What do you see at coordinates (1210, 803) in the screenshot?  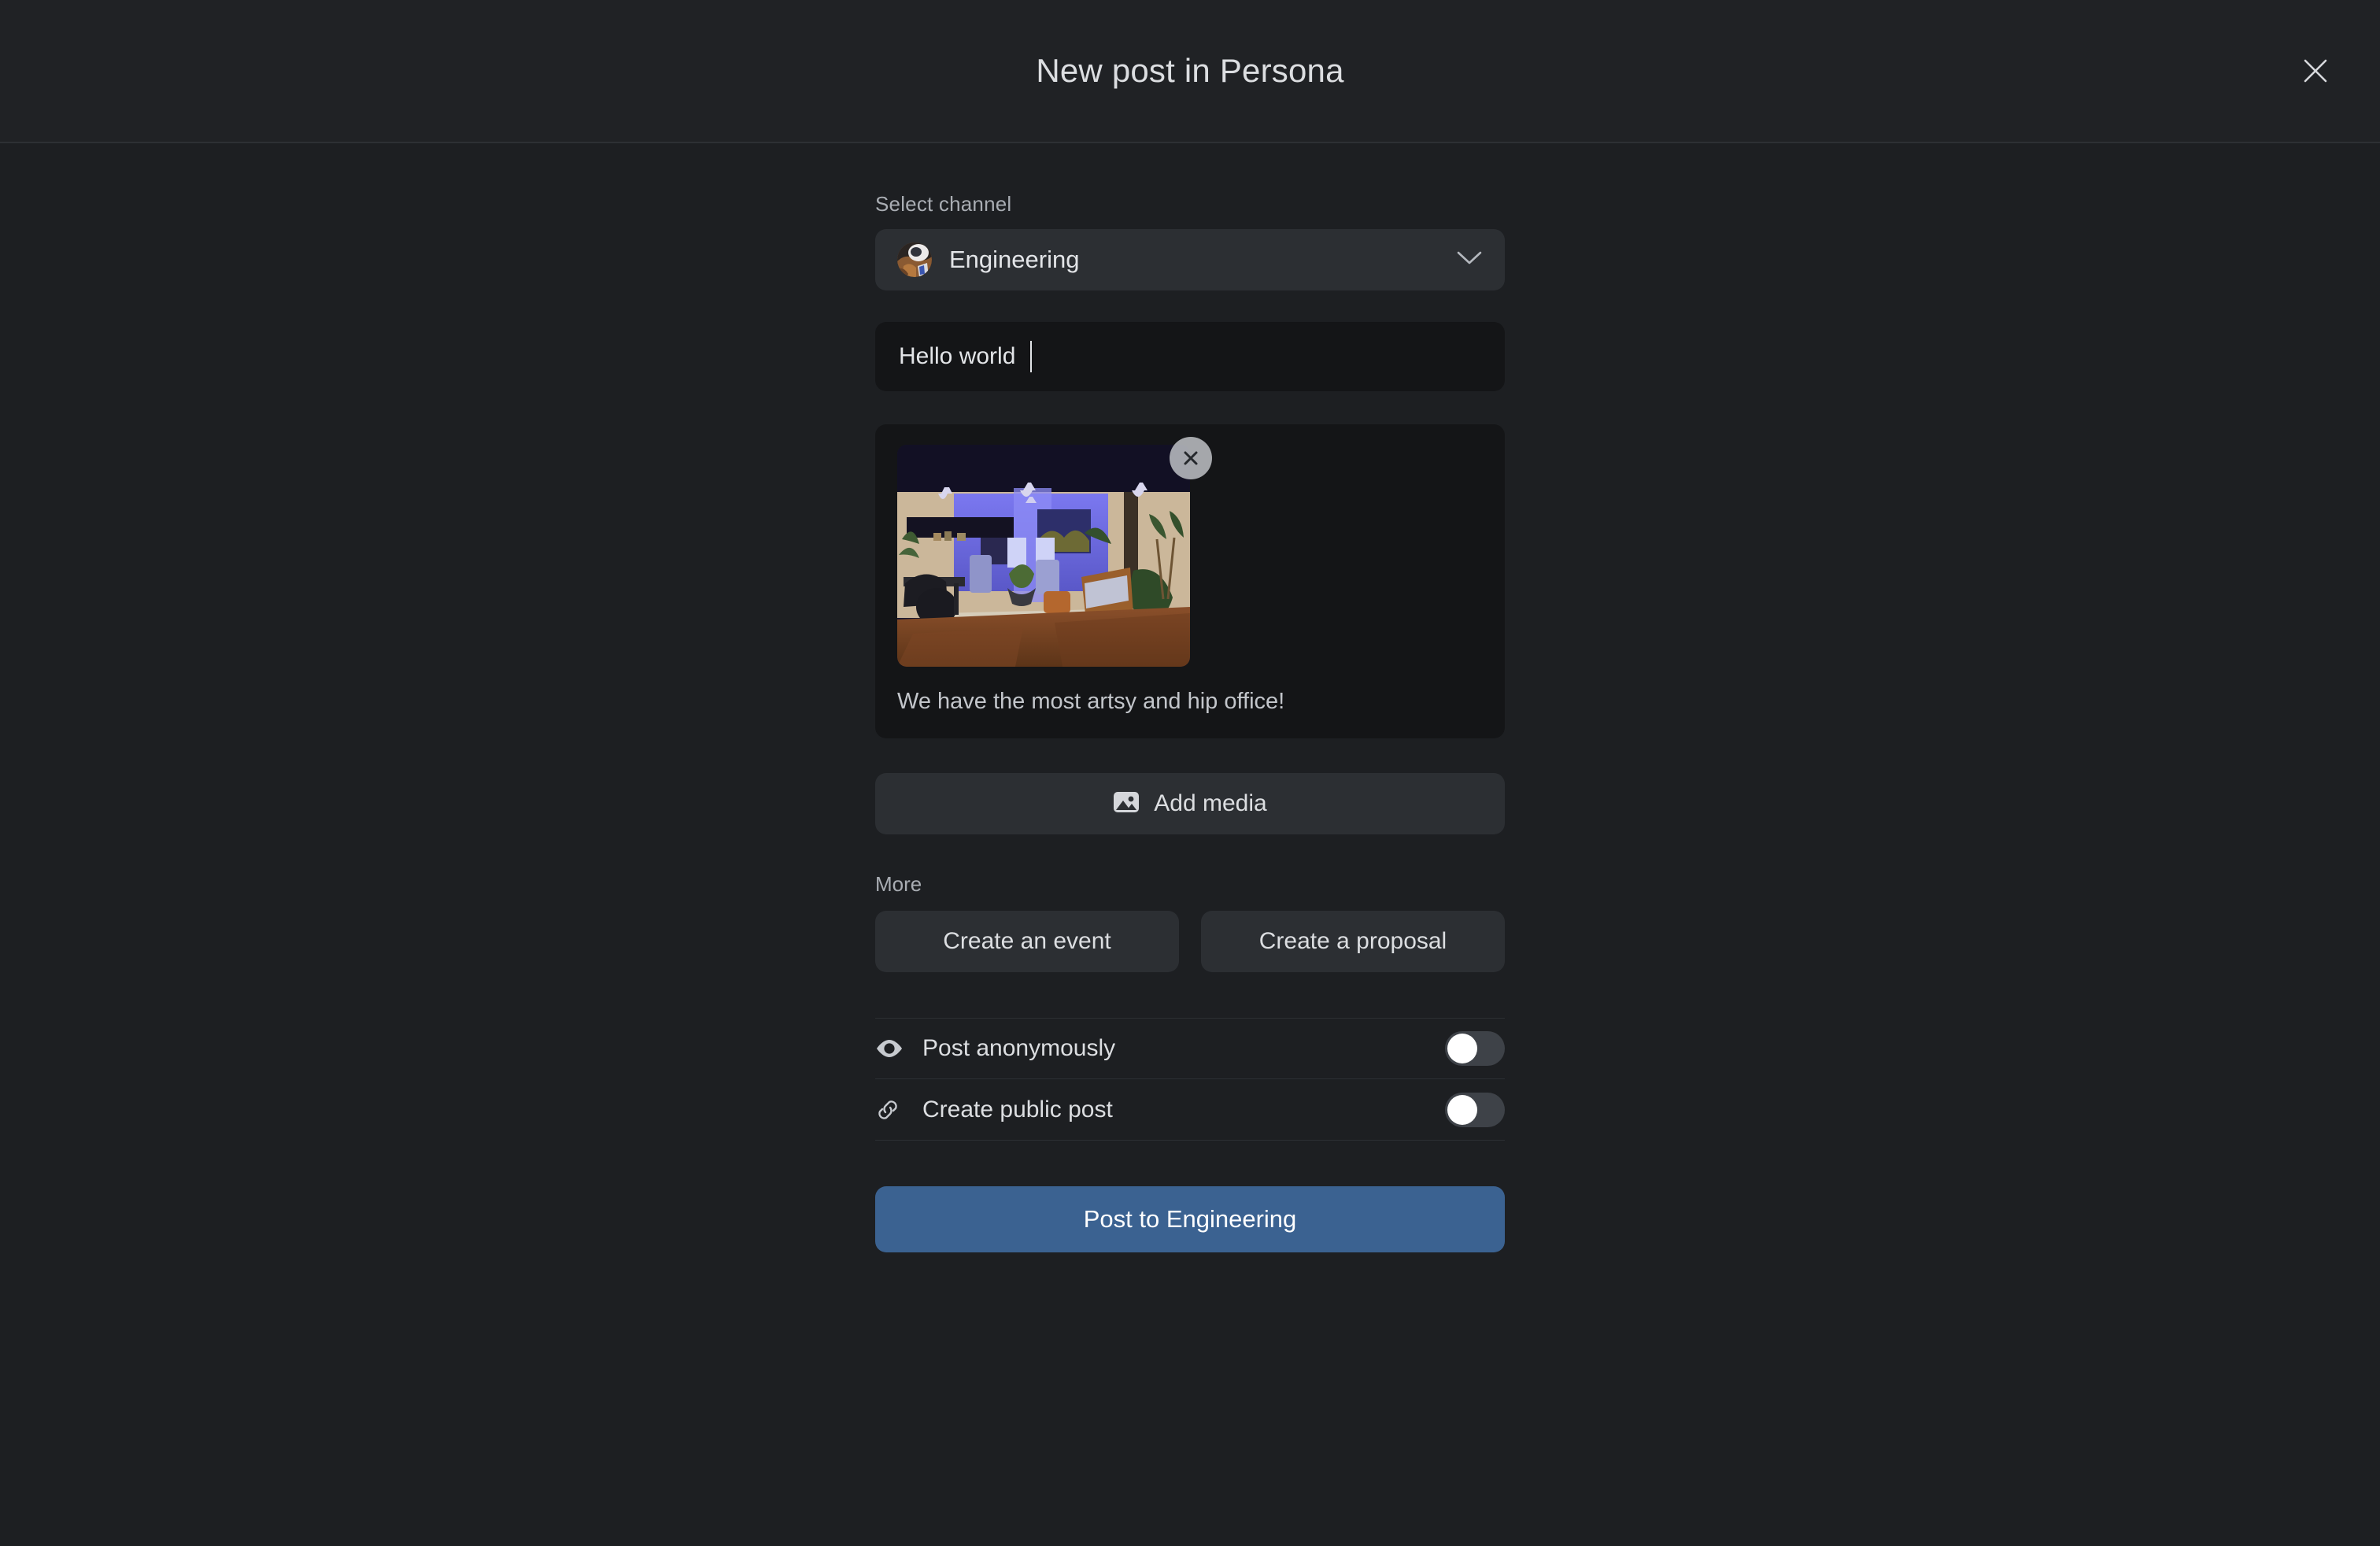 I see `add-media-label: Add media` at bounding box center [1210, 803].